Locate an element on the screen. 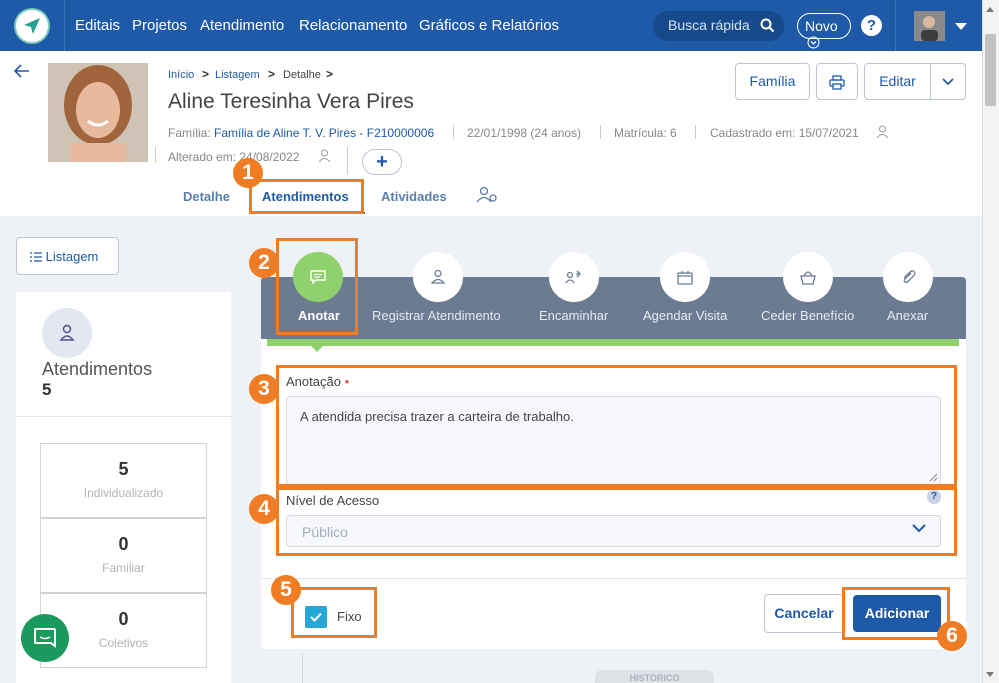  stat-value: 5 is located at coordinates (123, 469).